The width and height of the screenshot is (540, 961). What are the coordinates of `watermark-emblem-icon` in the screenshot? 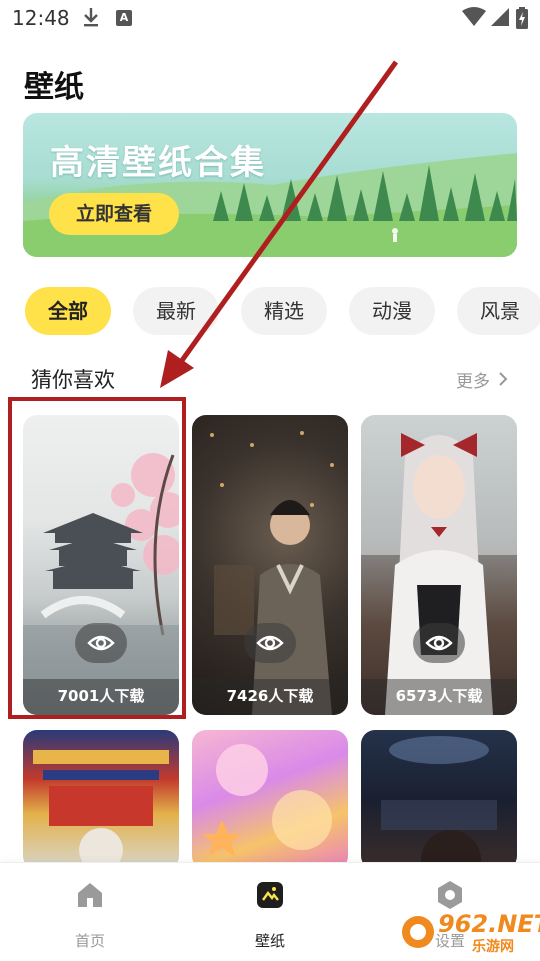 It's located at (418, 932).